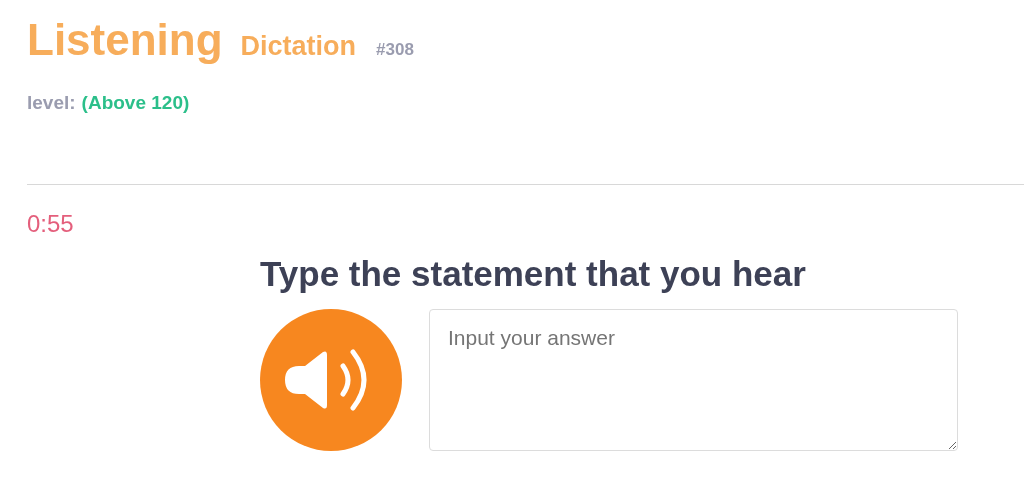  Describe the element at coordinates (125, 40) in the screenshot. I see `page-title: Listening` at that location.